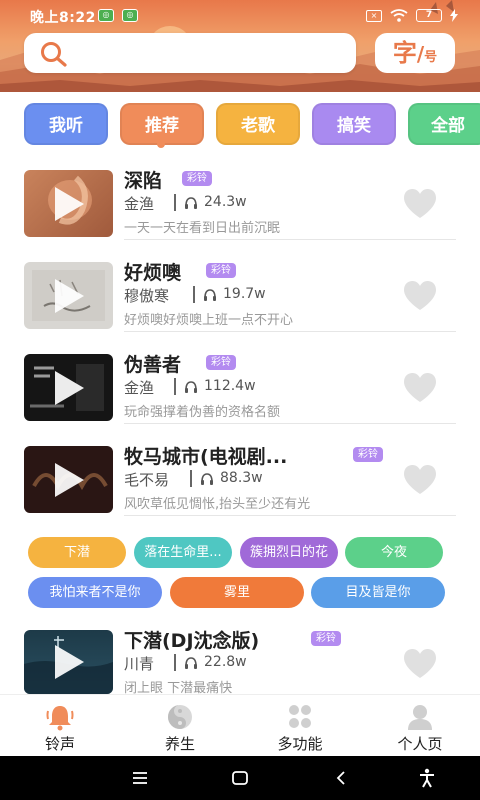 The image size is (480, 800). I want to click on status-time: 晚上8:22, so click(63, 18).